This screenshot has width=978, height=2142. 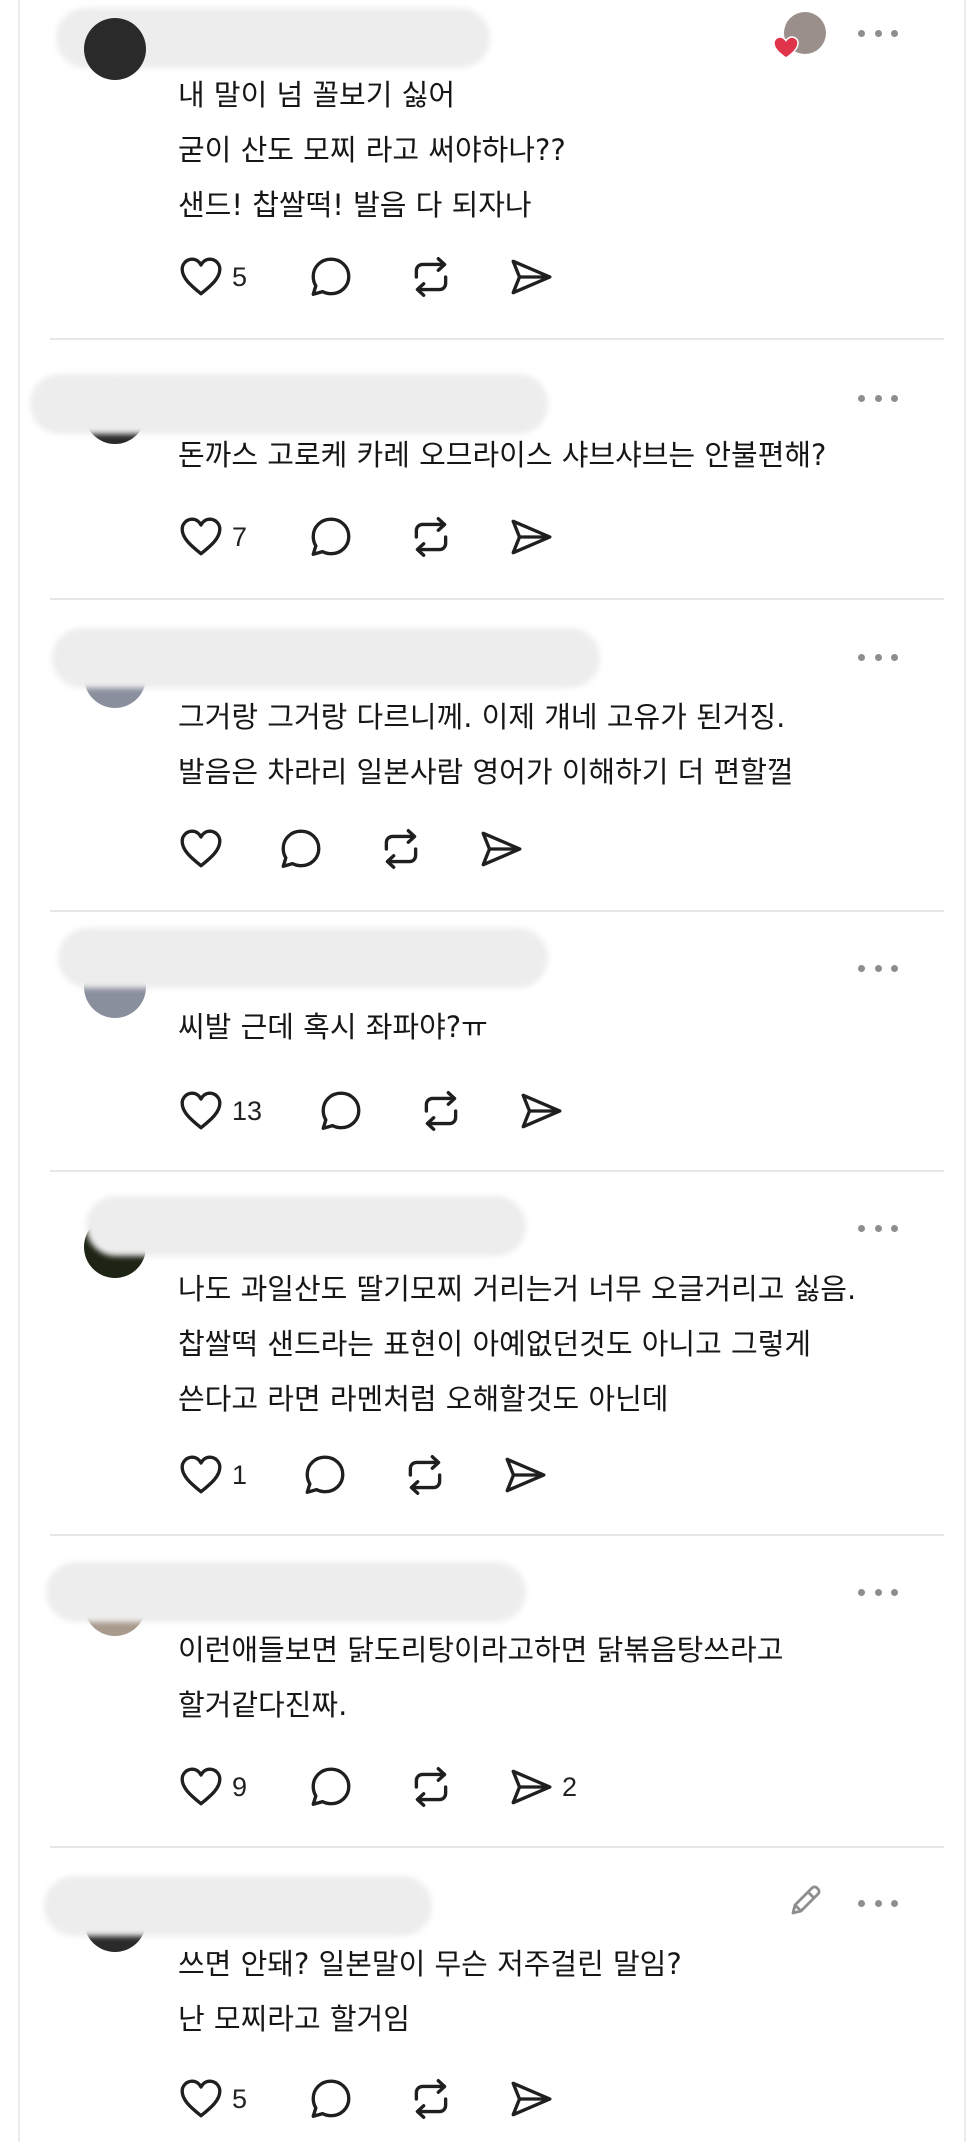 I want to click on share-button: 2, so click(x=542, y=1787).